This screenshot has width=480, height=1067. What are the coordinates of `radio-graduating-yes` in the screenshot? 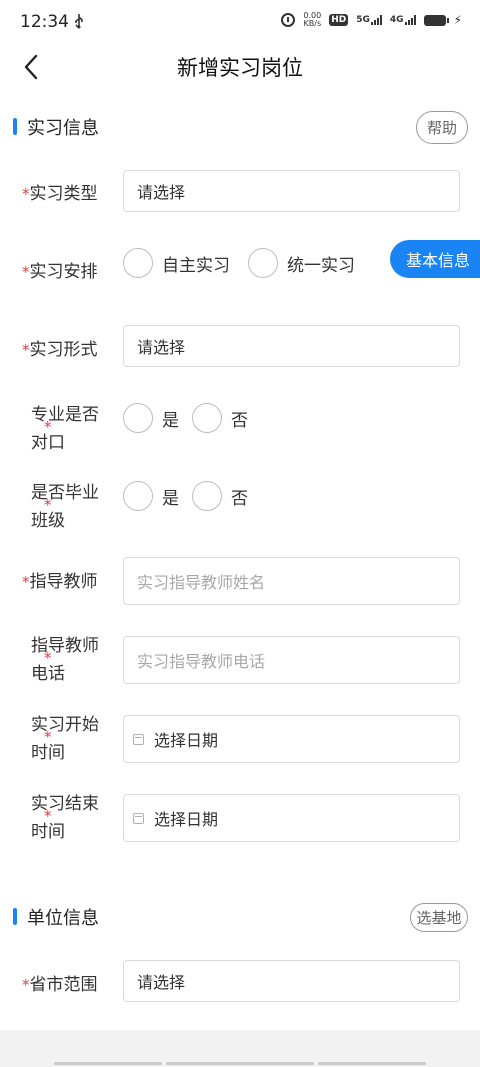 It's located at (138, 496).